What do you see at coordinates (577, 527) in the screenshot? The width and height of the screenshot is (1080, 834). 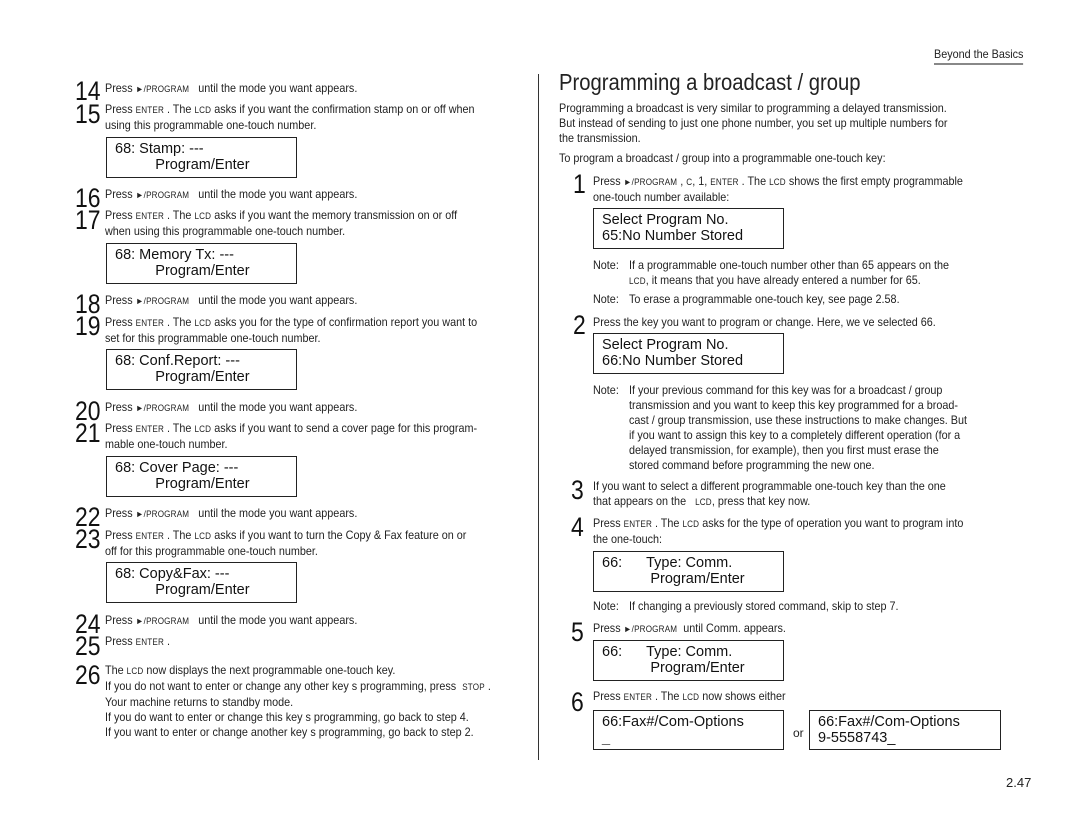 I see `step-number: 4` at bounding box center [577, 527].